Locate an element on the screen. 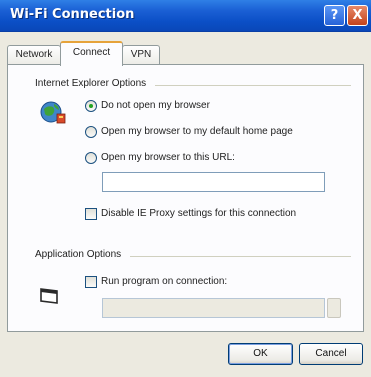  radio-open-default-home-page-label: Open my browser to my default home page is located at coordinates (197, 131).